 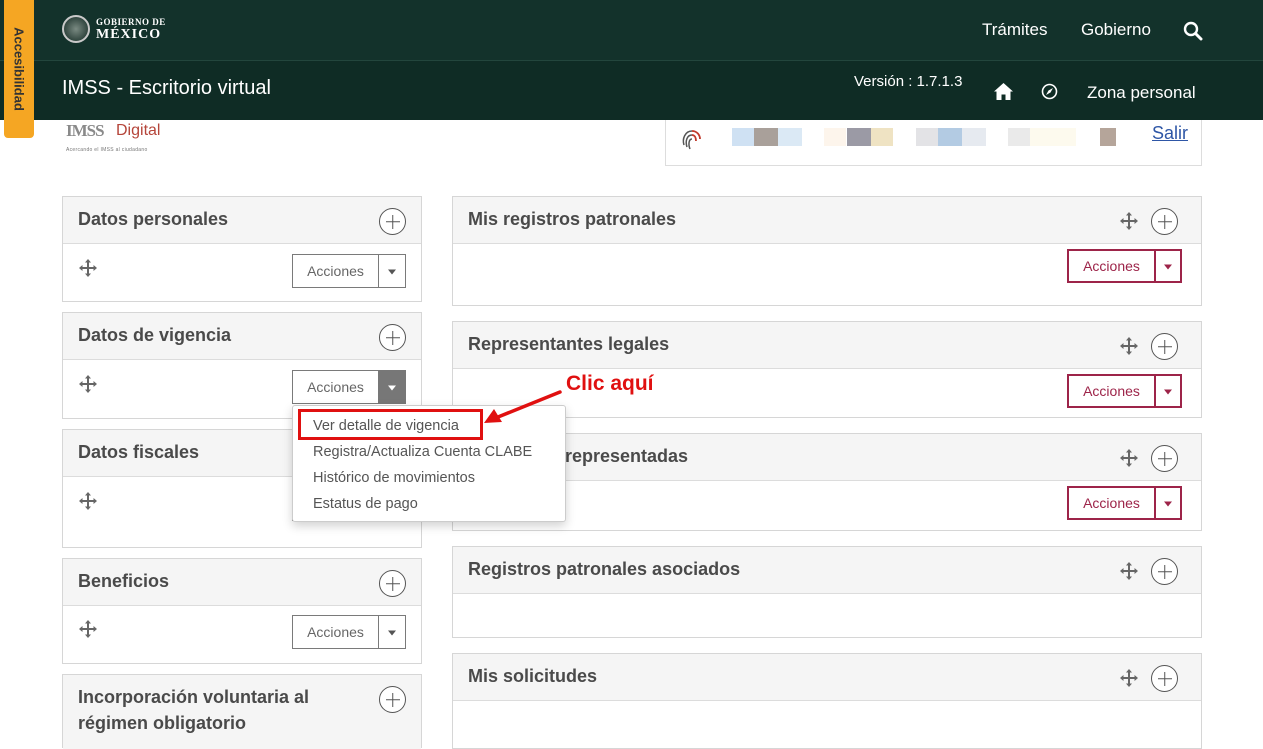 What do you see at coordinates (1116, 30) in the screenshot?
I see `nav-gobierno: Gobierno` at bounding box center [1116, 30].